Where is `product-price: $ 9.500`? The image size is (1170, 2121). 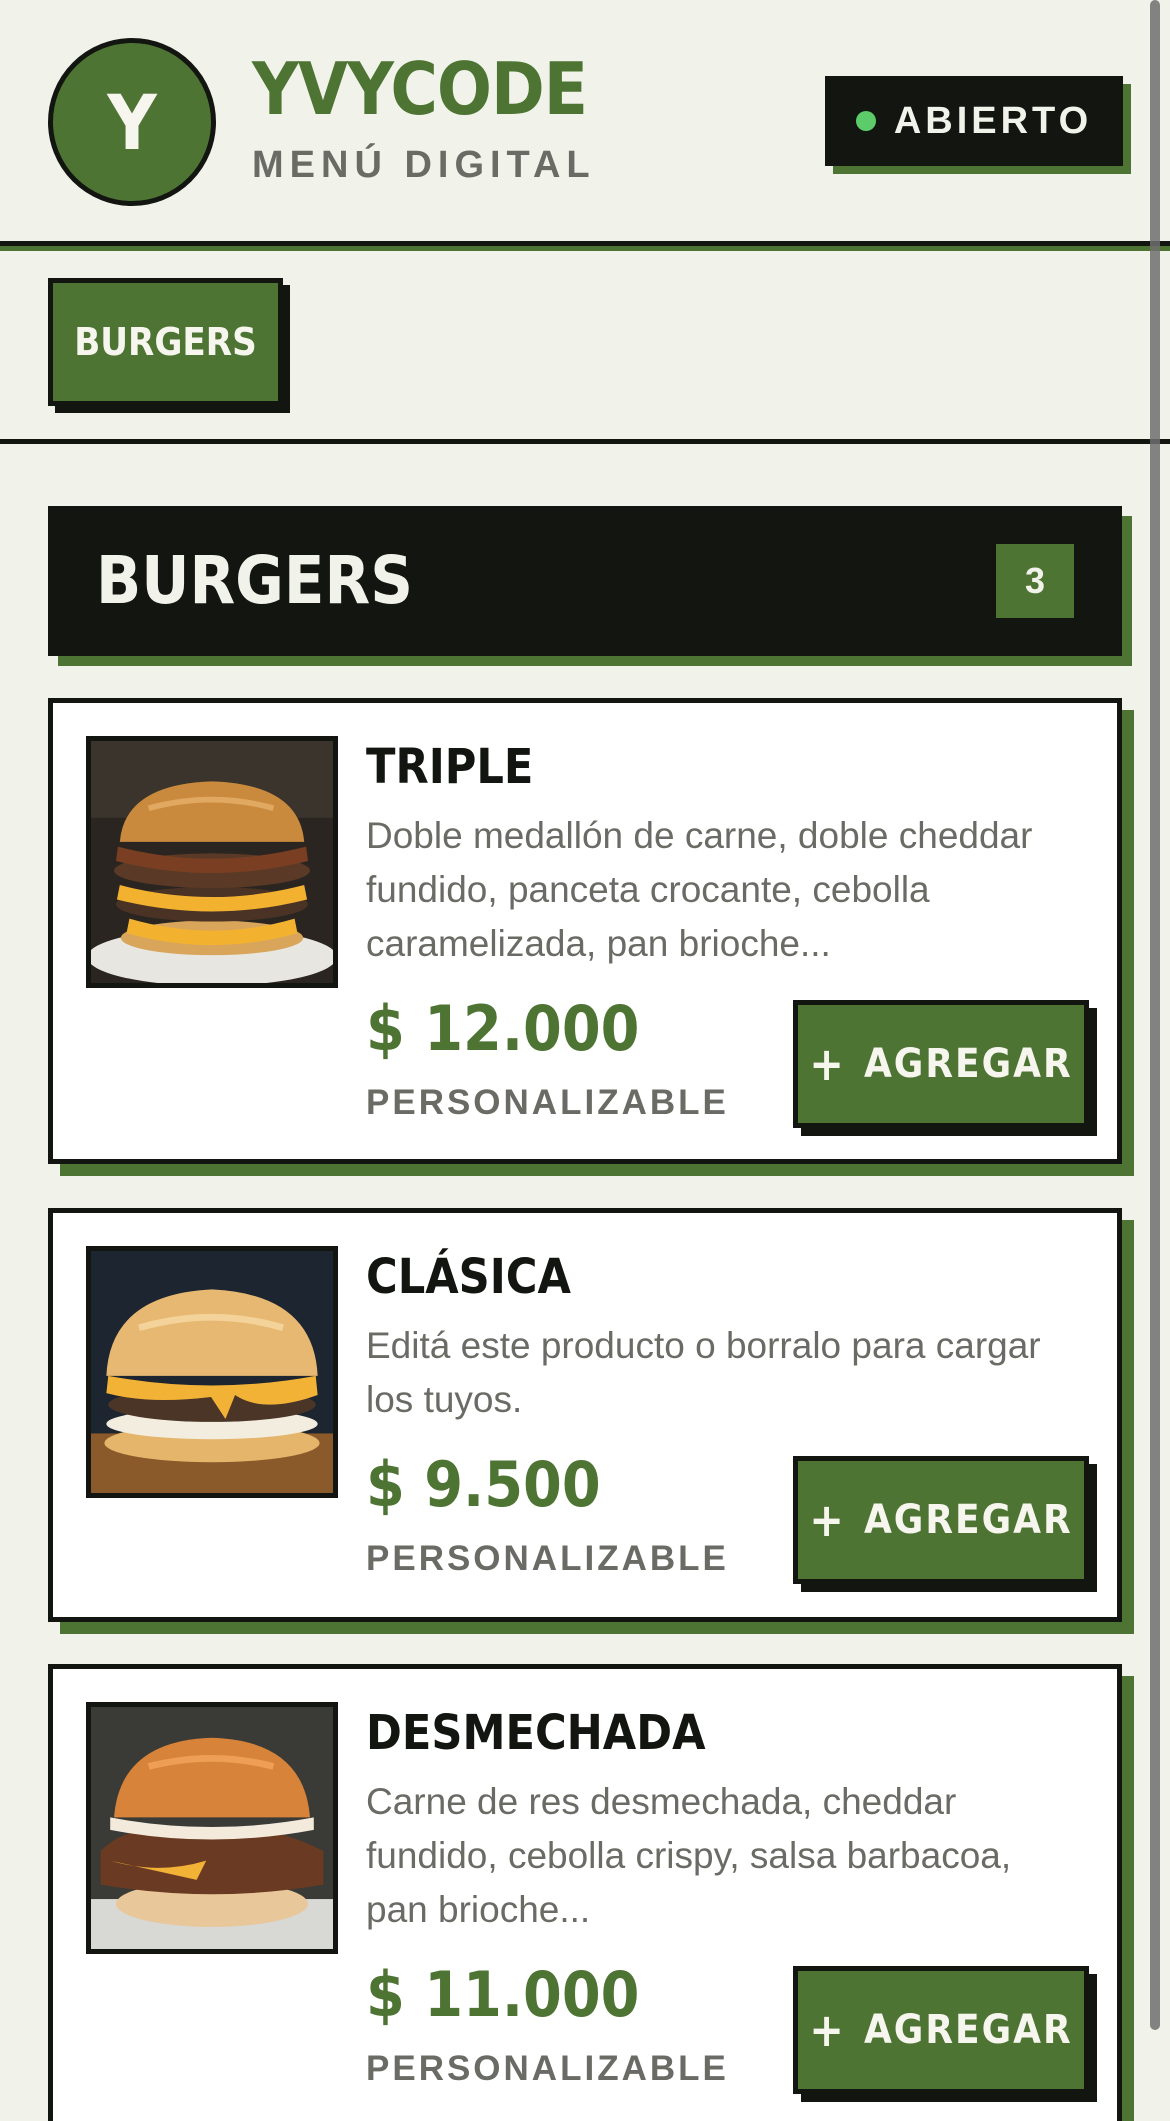
product-price: $ 9.500 is located at coordinates (483, 1484).